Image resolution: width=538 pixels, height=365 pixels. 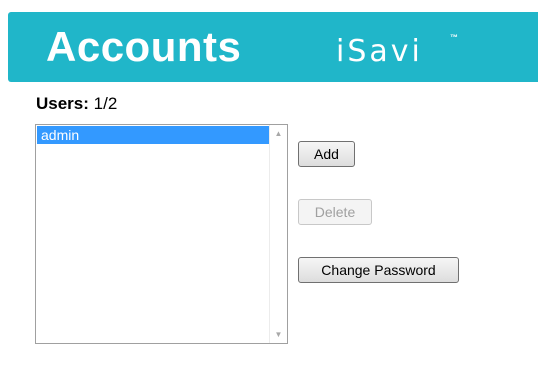 I want to click on users-count: 1/2, so click(x=105, y=103).